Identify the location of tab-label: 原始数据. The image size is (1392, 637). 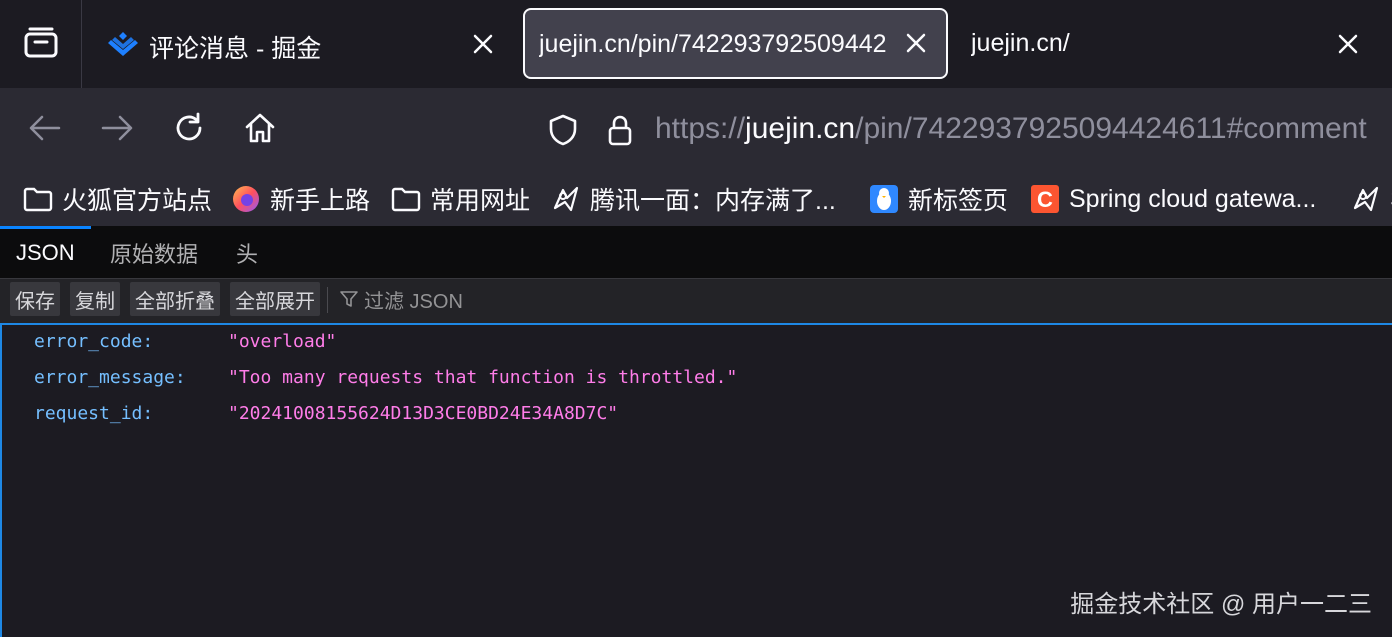
(154, 254).